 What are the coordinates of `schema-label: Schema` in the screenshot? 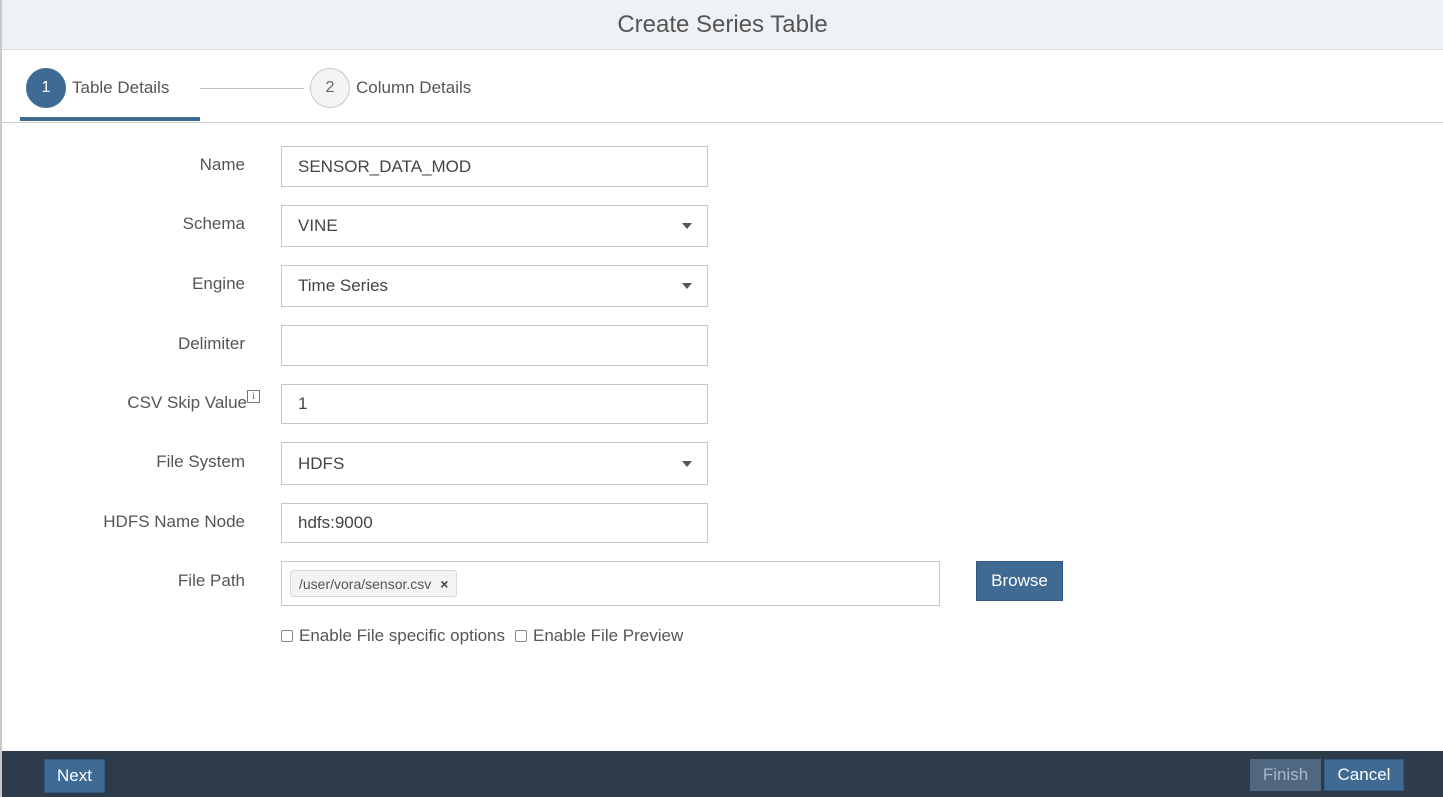 It's located at (213, 223).